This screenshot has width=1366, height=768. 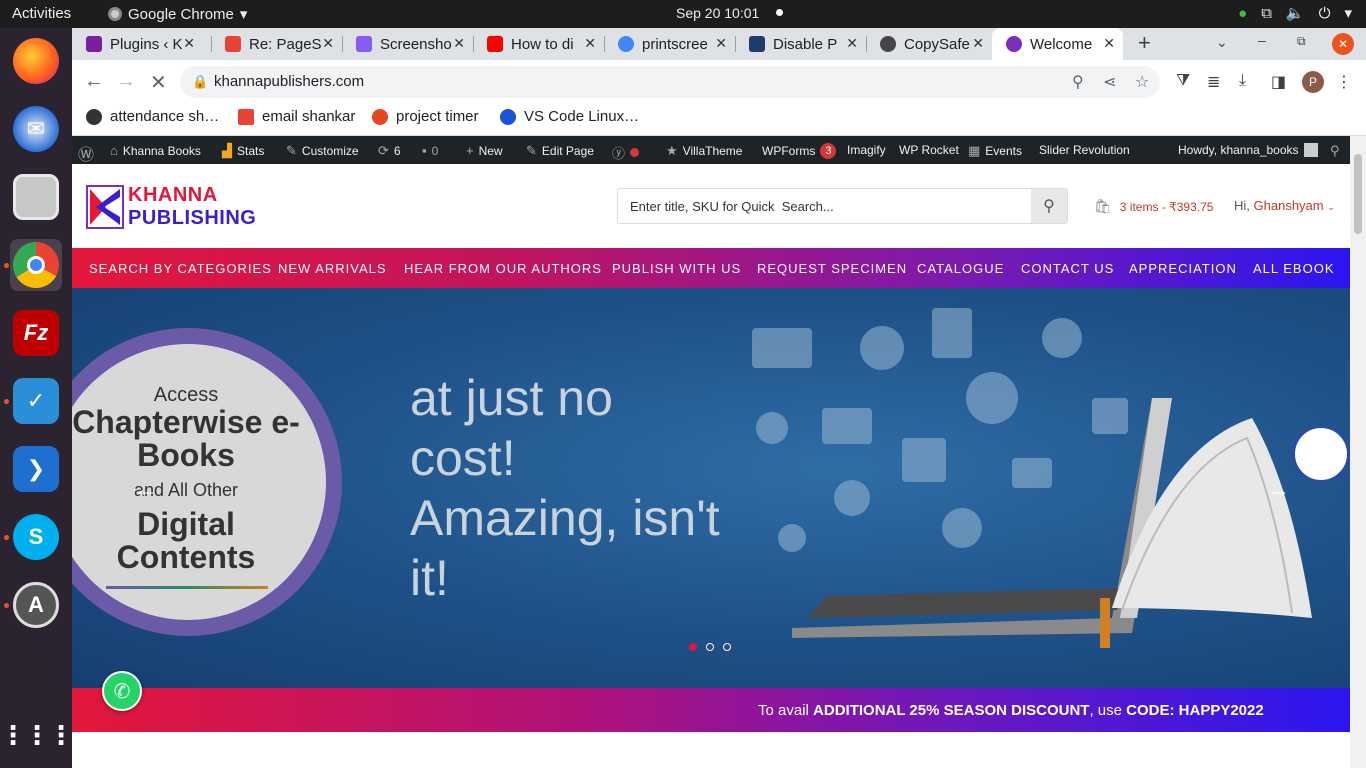 I want to click on search-input, so click(x=824, y=206).